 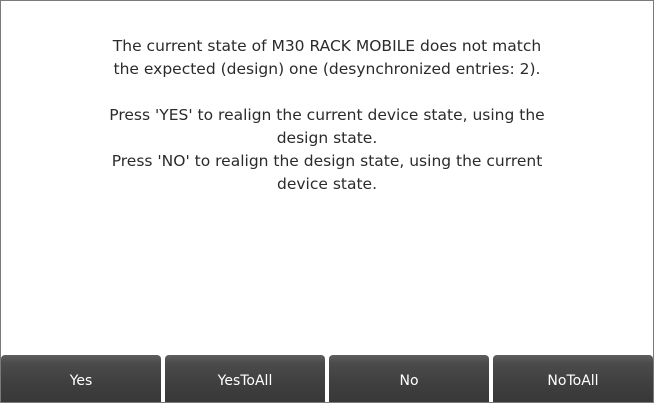 I want to click on message-line: design state., so click(x=327, y=138).